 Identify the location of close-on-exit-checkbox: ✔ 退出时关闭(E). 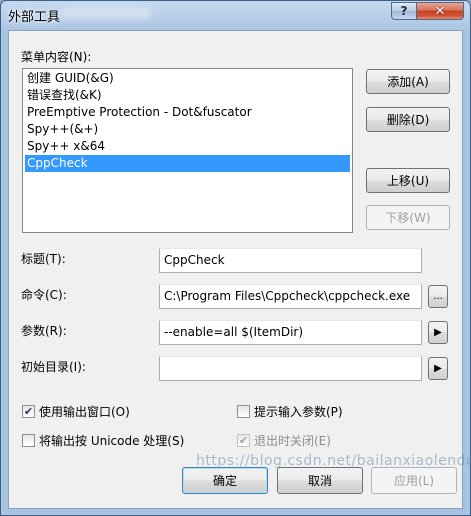
(284, 440).